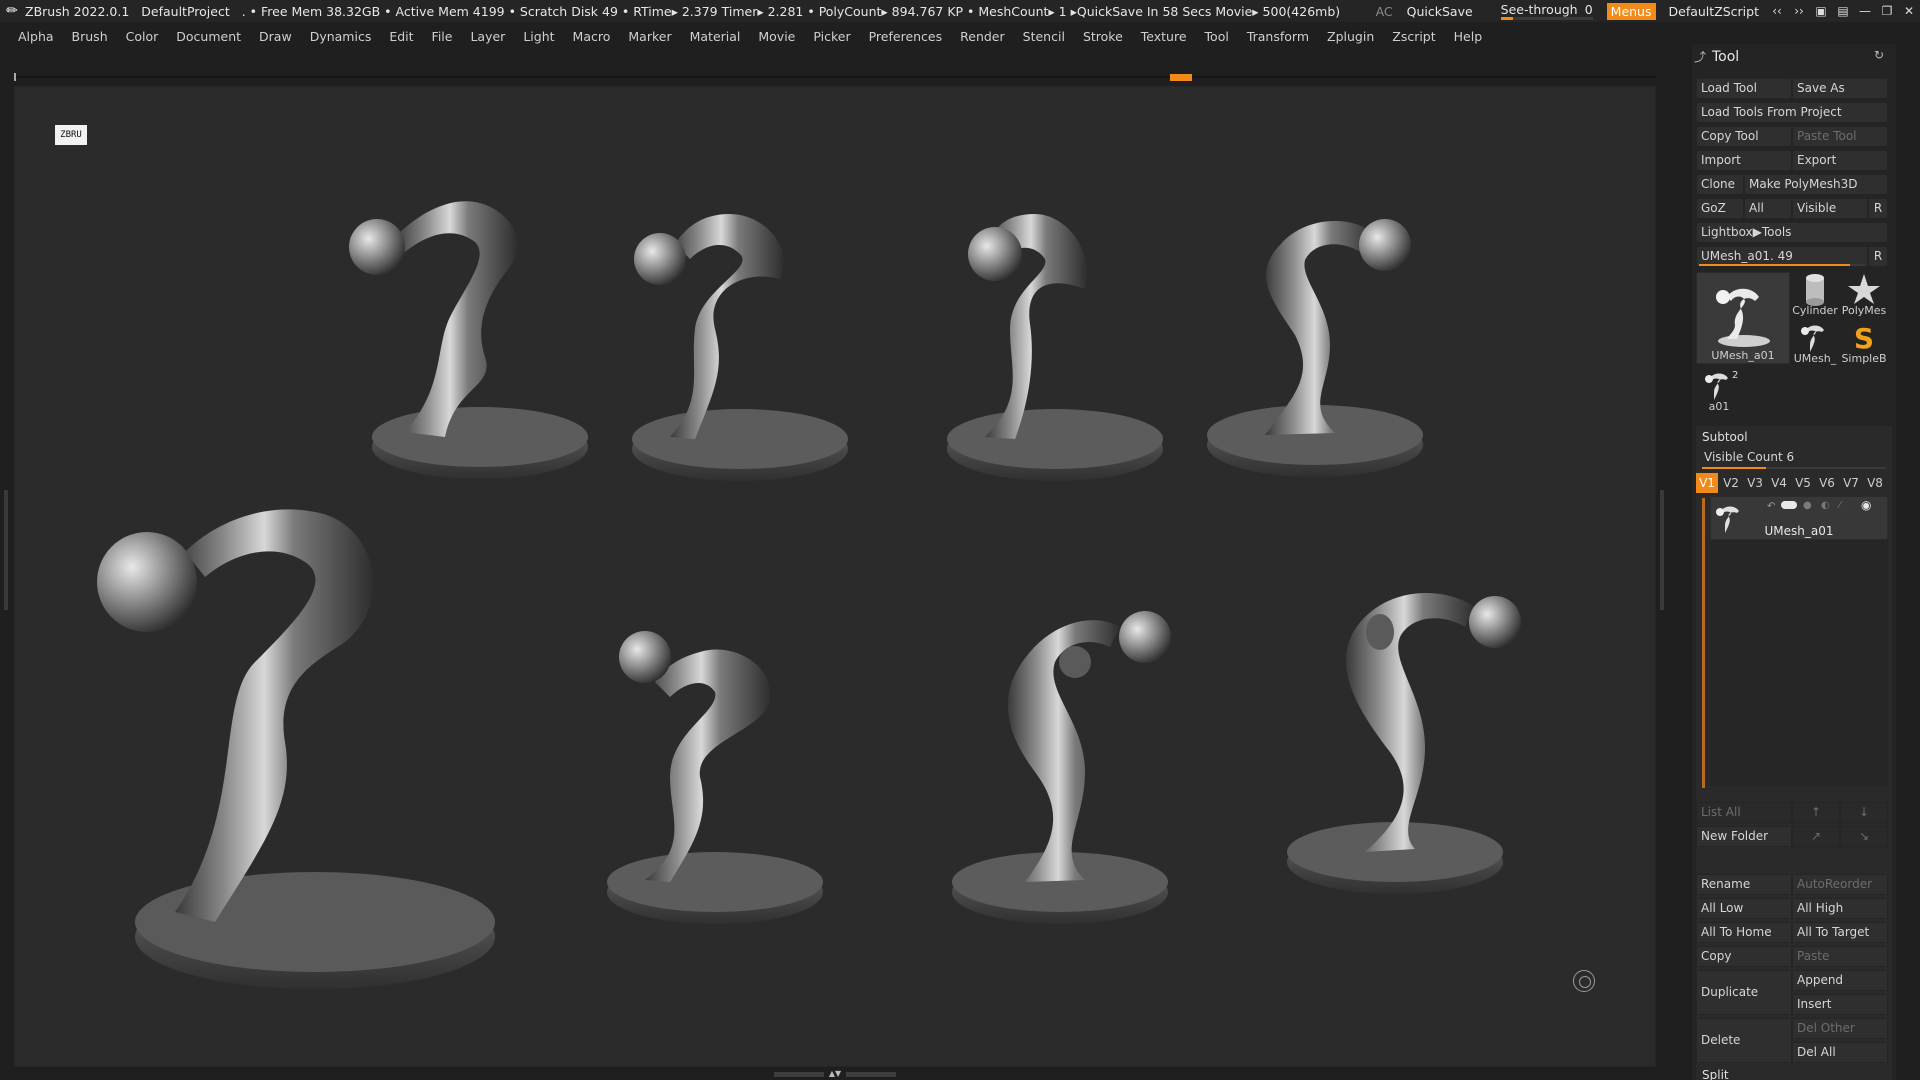  Describe the element at coordinates (1782, 256) in the screenshot. I see `current-tool-slider: UMesh_a01. 49` at that location.